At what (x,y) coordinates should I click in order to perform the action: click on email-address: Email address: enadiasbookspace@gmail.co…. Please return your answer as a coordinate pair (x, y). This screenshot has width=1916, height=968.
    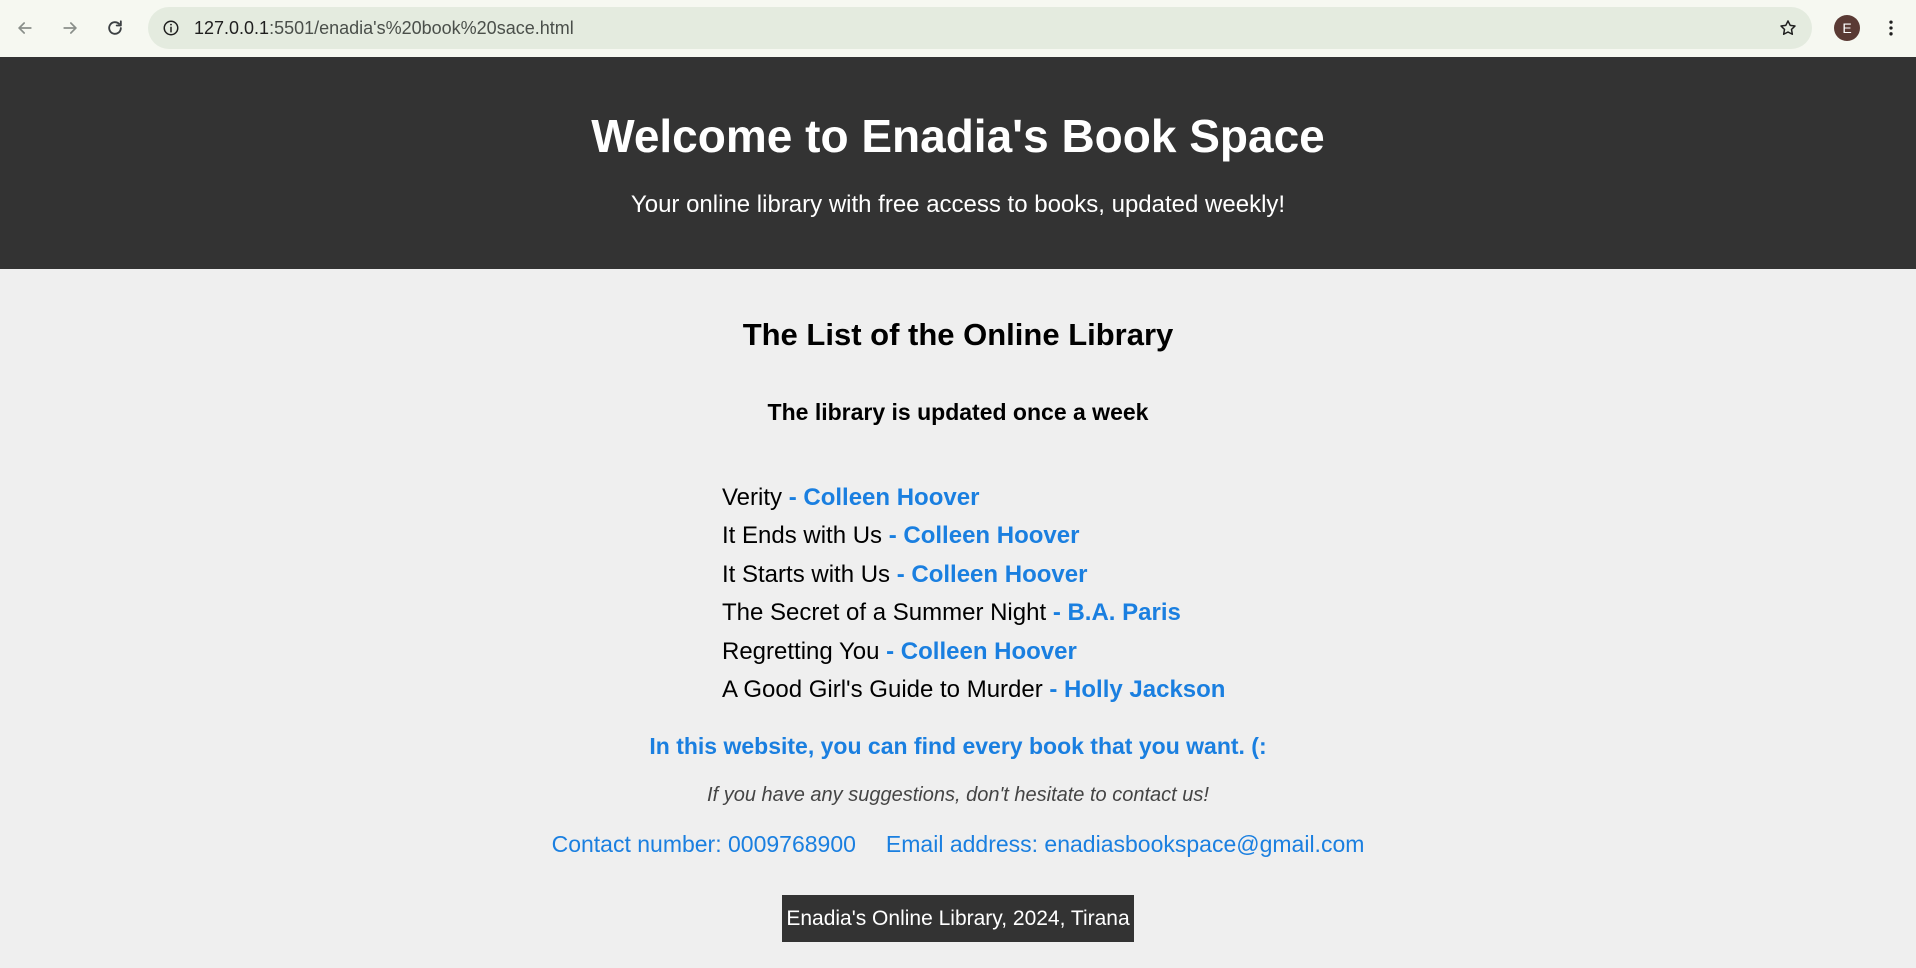
    Looking at the image, I should click on (1125, 844).